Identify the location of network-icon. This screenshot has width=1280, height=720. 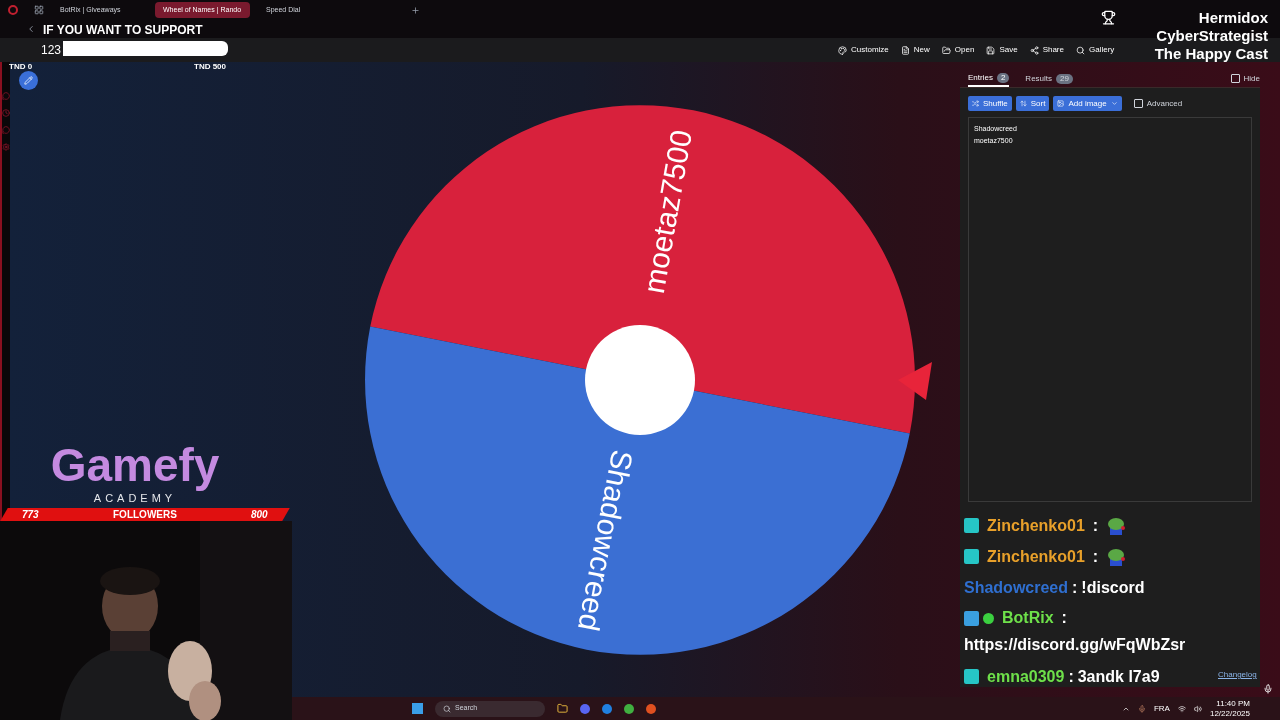
(1181, 708).